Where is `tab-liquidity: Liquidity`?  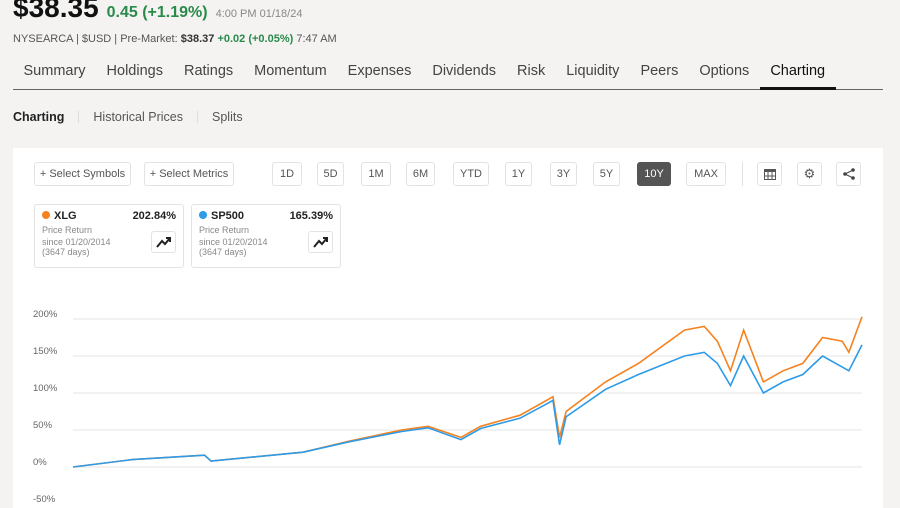 tab-liquidity: Liquidity is located at coordinates (593, 73).